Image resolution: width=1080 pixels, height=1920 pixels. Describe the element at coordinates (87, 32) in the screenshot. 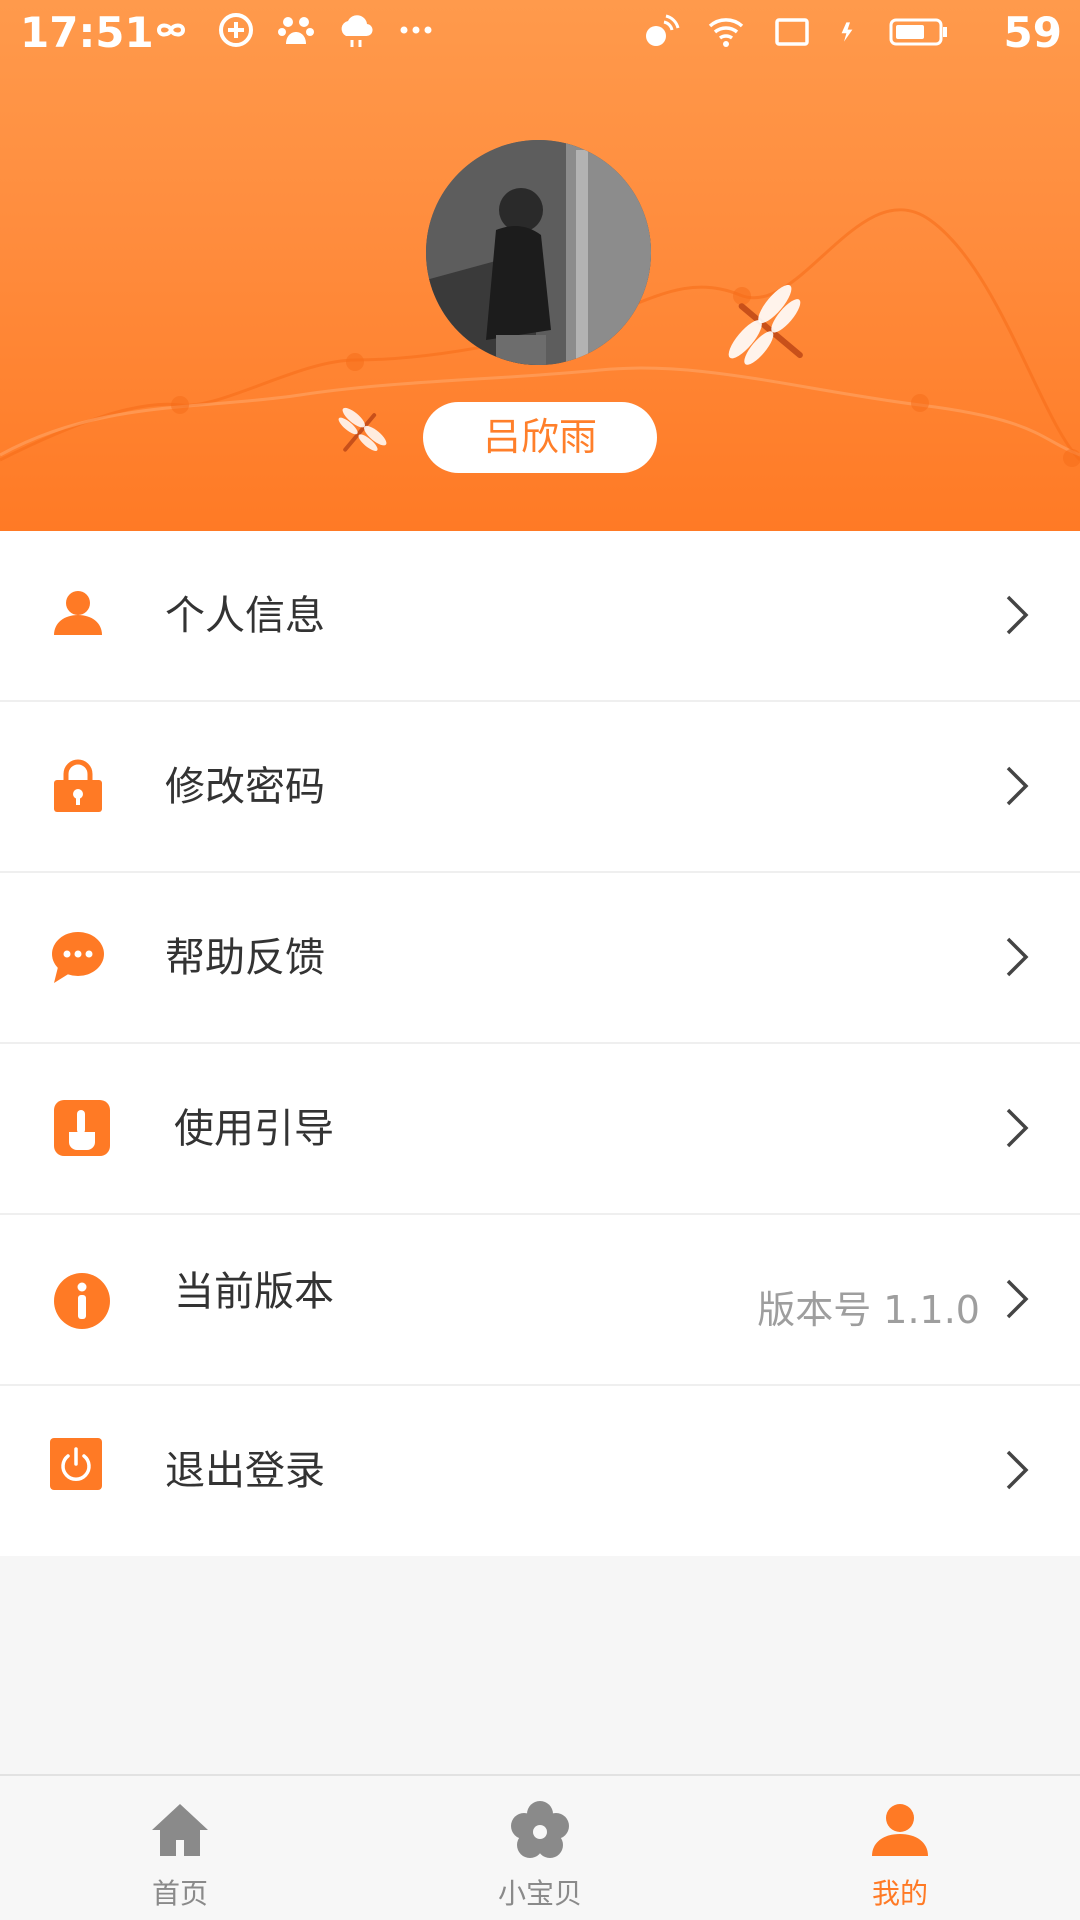

I see `status-time: 17:51` at that location.